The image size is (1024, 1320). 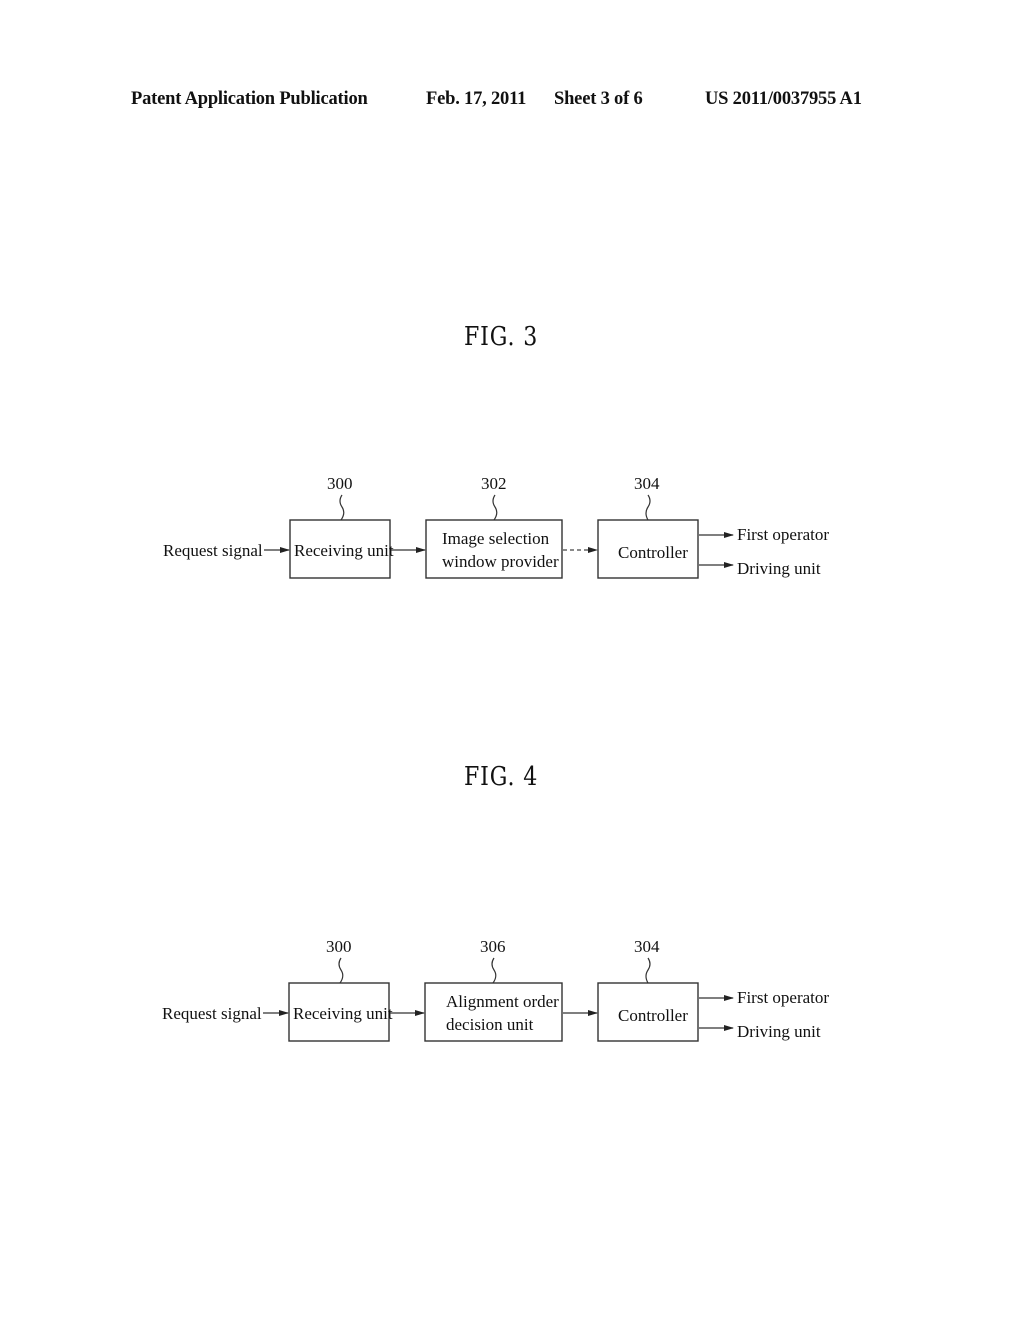 What do you see at coordinates (490, 1024) in the screenshot?
I see `fig4-block-label: decision unit` at bounding box center [490, 1024].